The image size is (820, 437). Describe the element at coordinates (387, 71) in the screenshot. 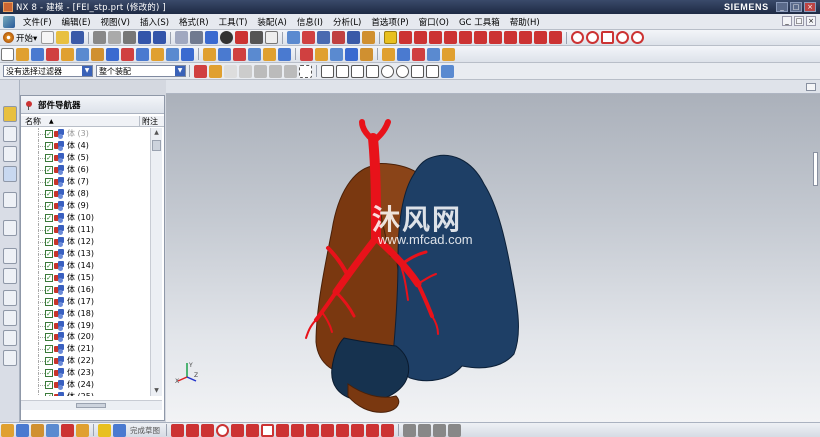

I see `arc-center-snap-icon` at that location.